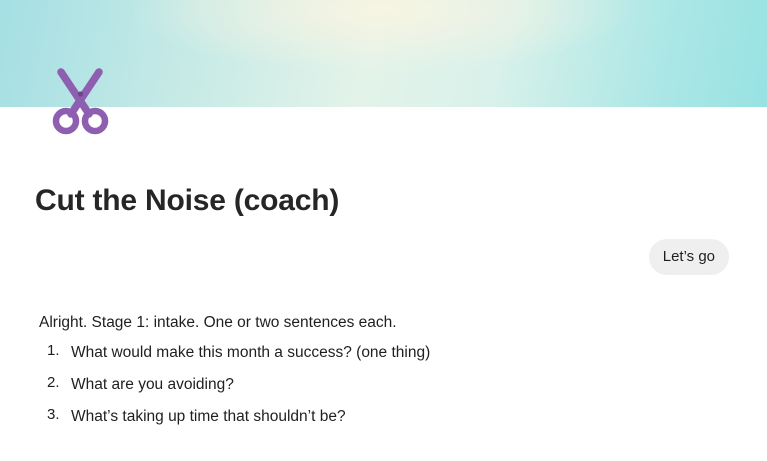 This screenshot has width=767, height=461. What do you see at coordinates (152, 384) in the screenshot?
I see `list-item-text: What are you avoiding?` at bounding box center [152, 384].